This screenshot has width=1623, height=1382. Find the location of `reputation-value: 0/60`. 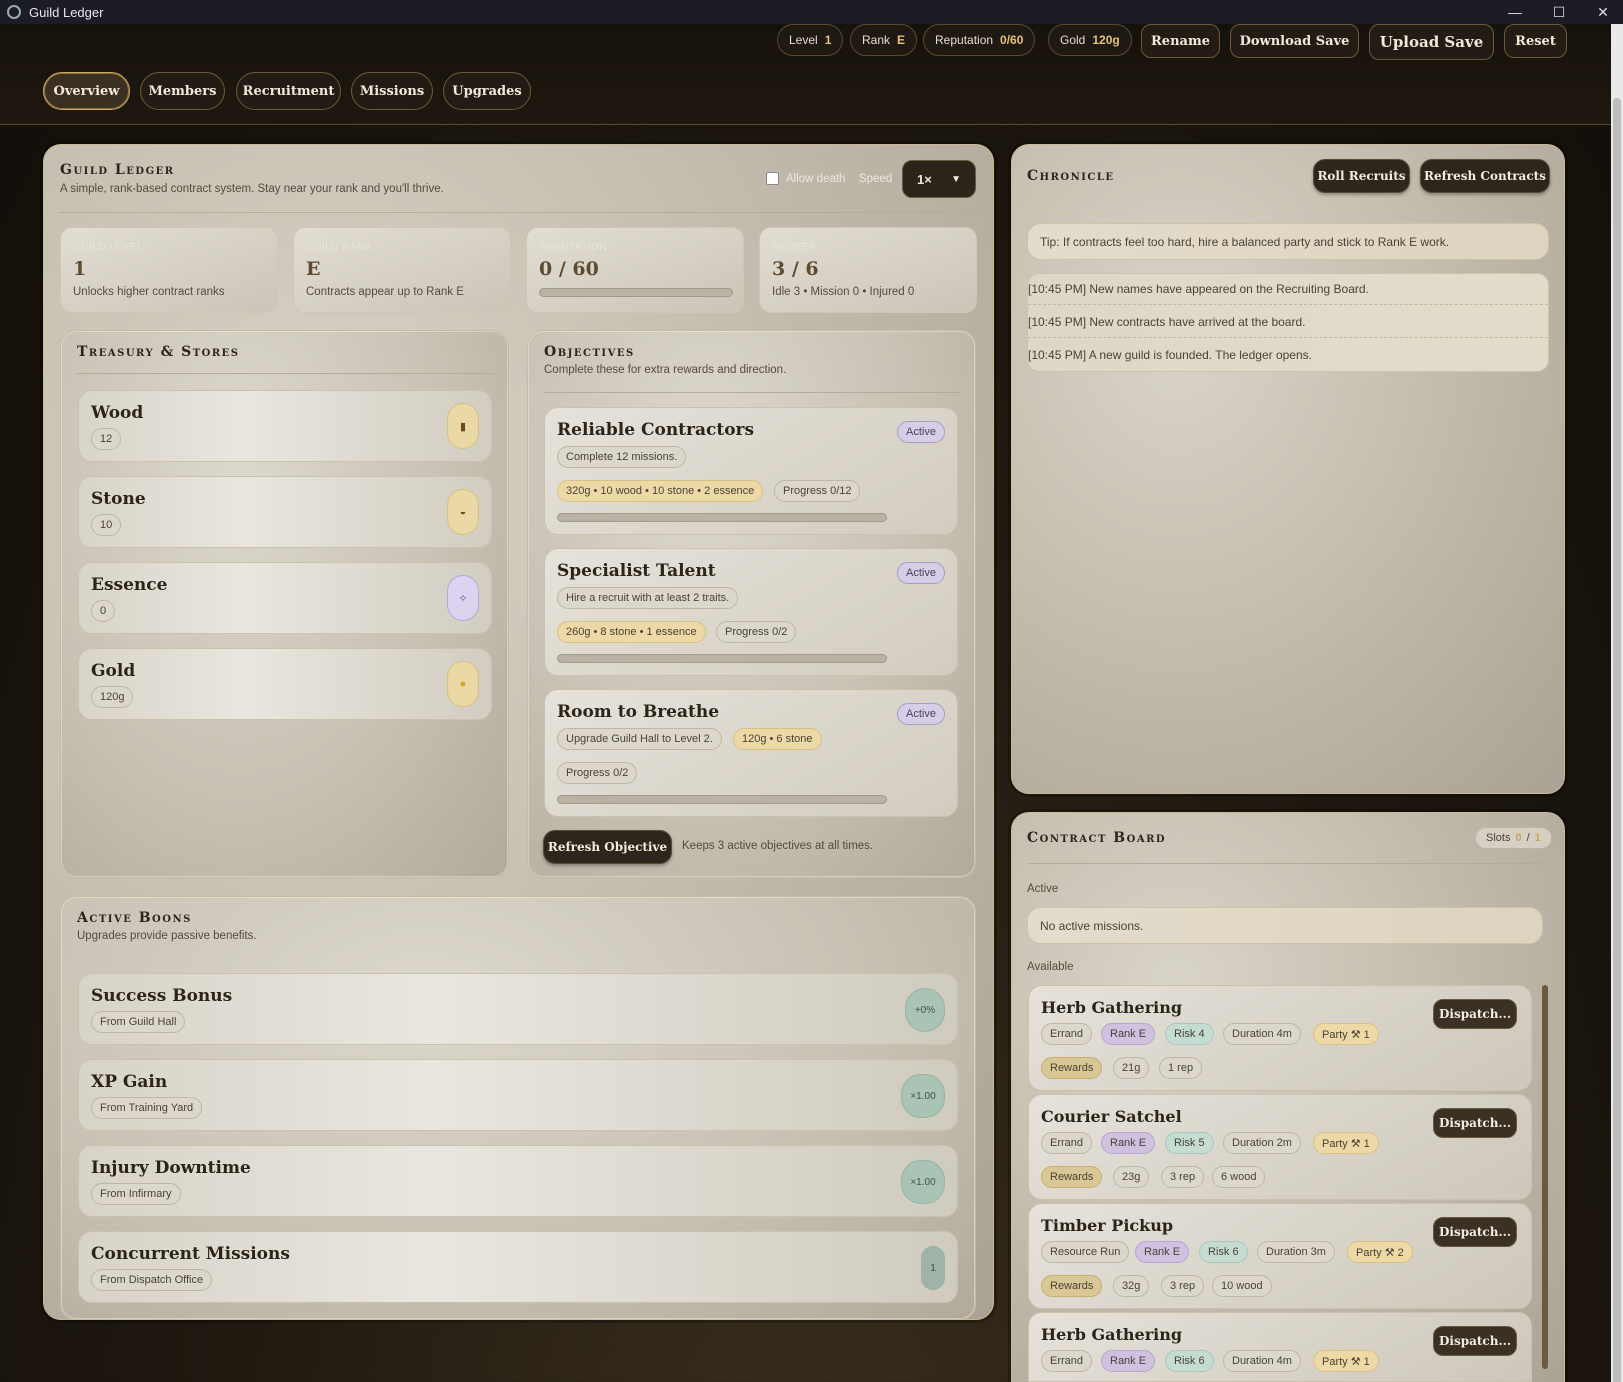

reputation-value: 0/60 is located at coordinates (1012, 40).